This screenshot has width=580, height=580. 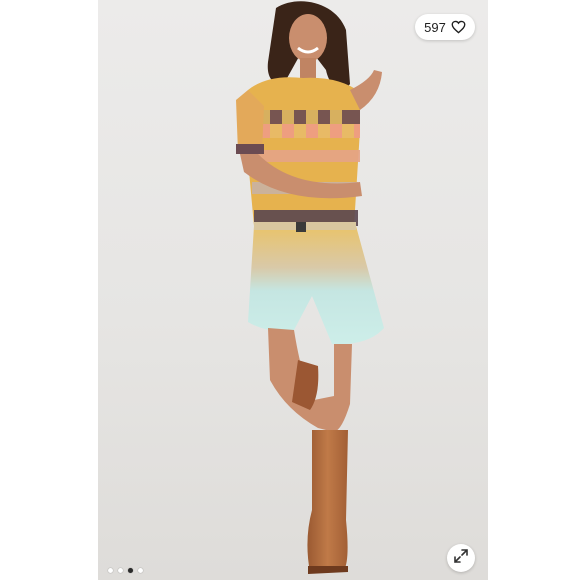 I want to click on expand-button, so click(x=461, y=558).